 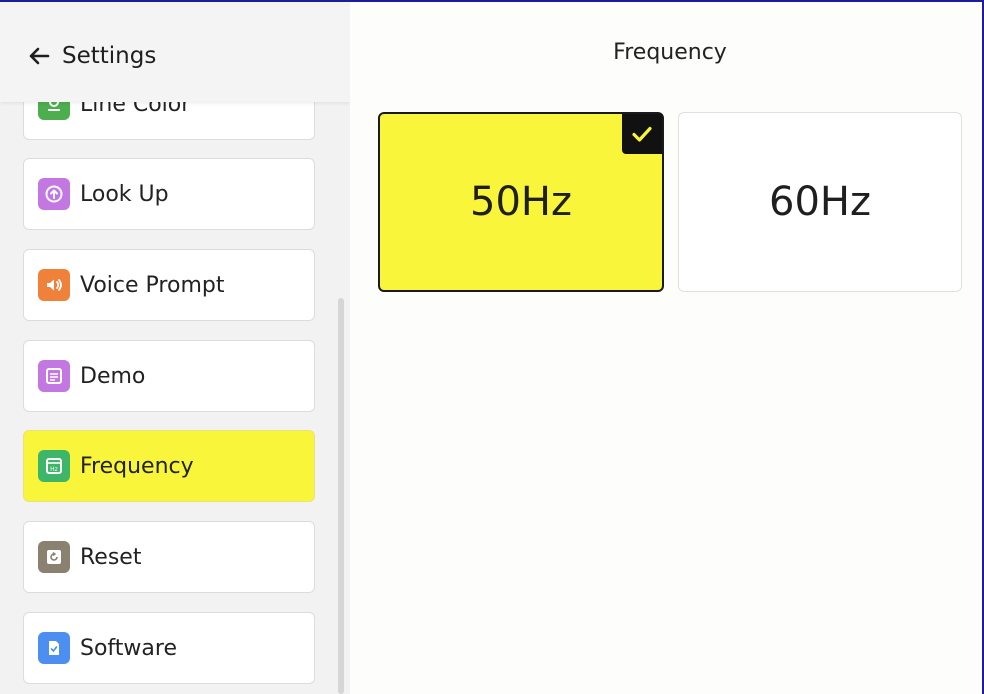 I want to click on sidebar-item-label: Software, so click(x=128, y=648).